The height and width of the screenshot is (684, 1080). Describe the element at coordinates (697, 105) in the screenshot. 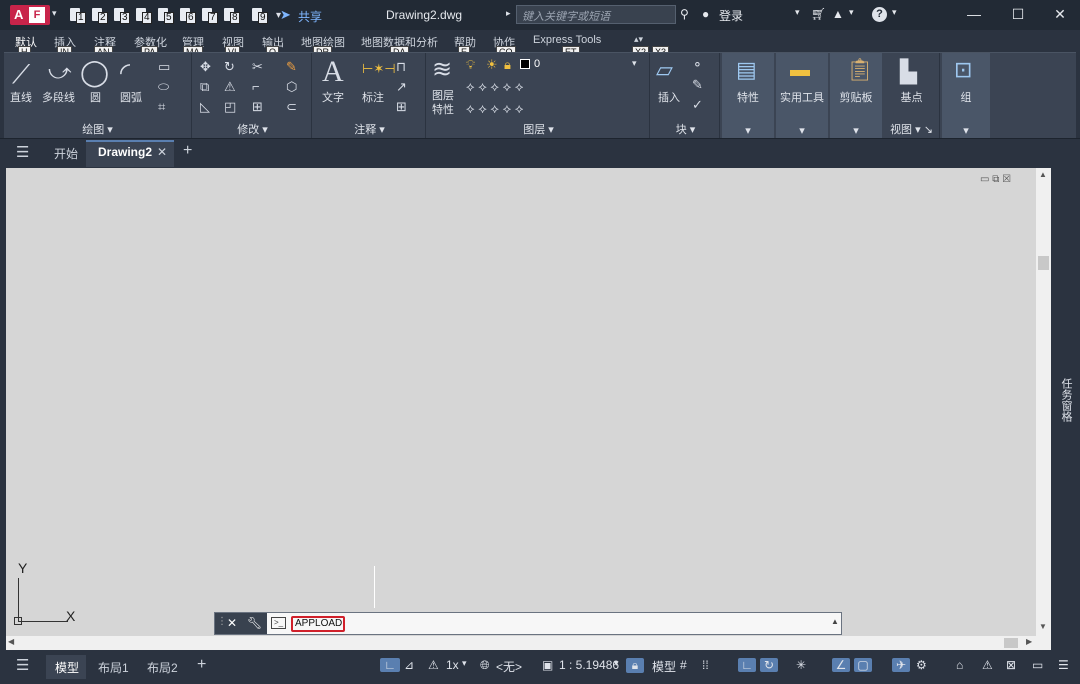

I see `block-attr-icon: ✓` at that location.